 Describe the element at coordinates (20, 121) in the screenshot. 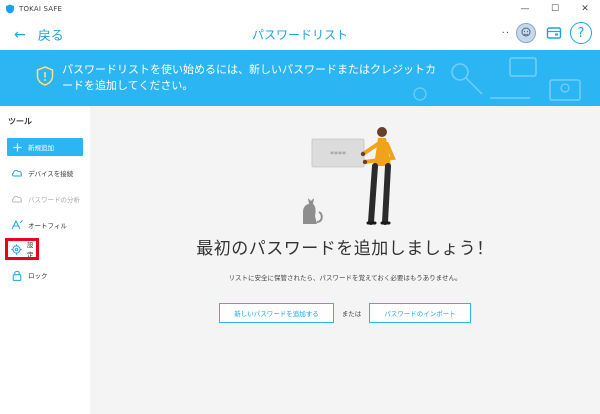

I see `sidebar-heading: ツール` at that location.